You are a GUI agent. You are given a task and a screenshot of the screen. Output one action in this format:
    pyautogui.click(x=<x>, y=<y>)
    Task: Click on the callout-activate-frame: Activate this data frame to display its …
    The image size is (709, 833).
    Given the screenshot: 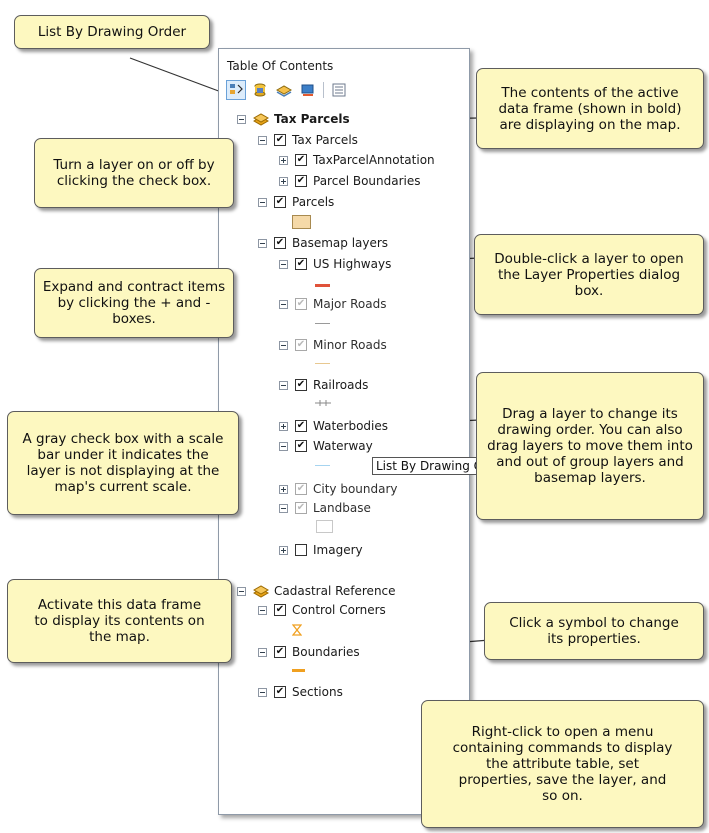 What is the action you would take?
    pyautogui.click(x=119, y=621)
    